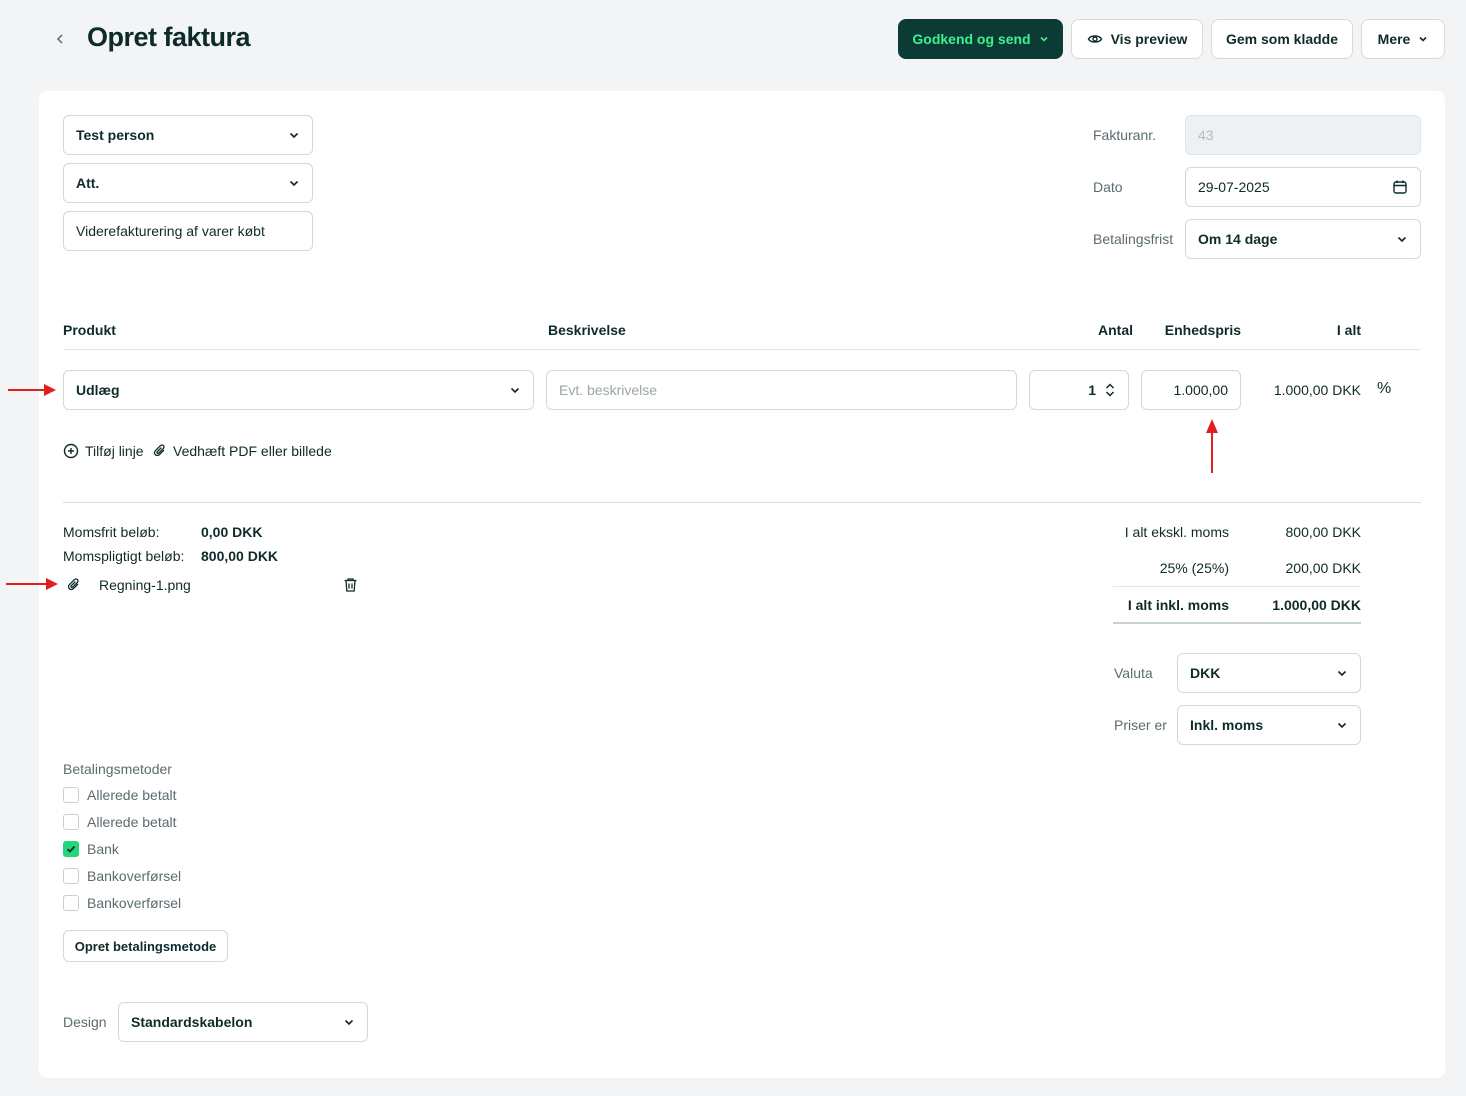 This screenshot has width=1466, height=1096. Describe the element at coordinates (1394, 39) in the screenshot. I see `more-label: Mere` at that location.